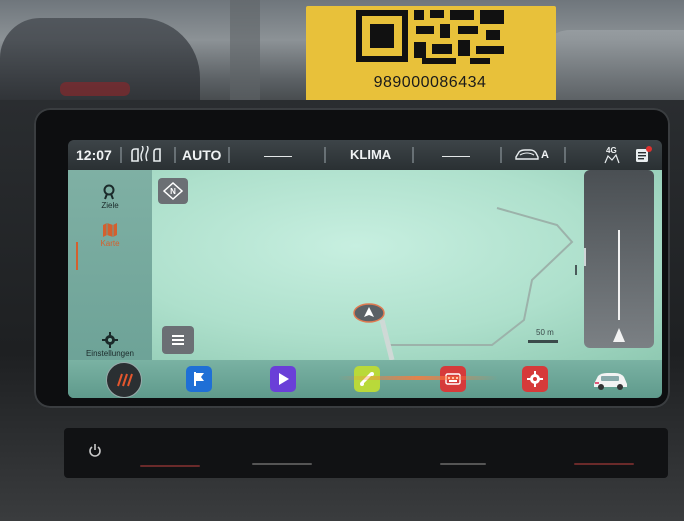 This screenshot has width=684, height=521. Describe the element at coordinates (148, 155) in the screenshot. I see `seat-heat-icon` at that location.